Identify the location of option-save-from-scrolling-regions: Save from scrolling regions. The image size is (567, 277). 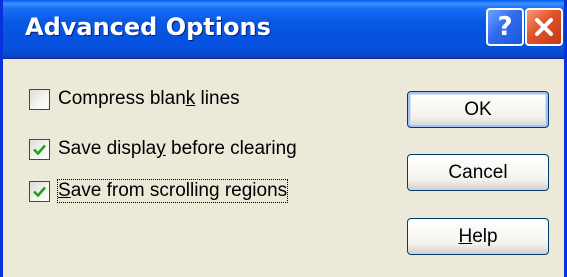
(159, 191).